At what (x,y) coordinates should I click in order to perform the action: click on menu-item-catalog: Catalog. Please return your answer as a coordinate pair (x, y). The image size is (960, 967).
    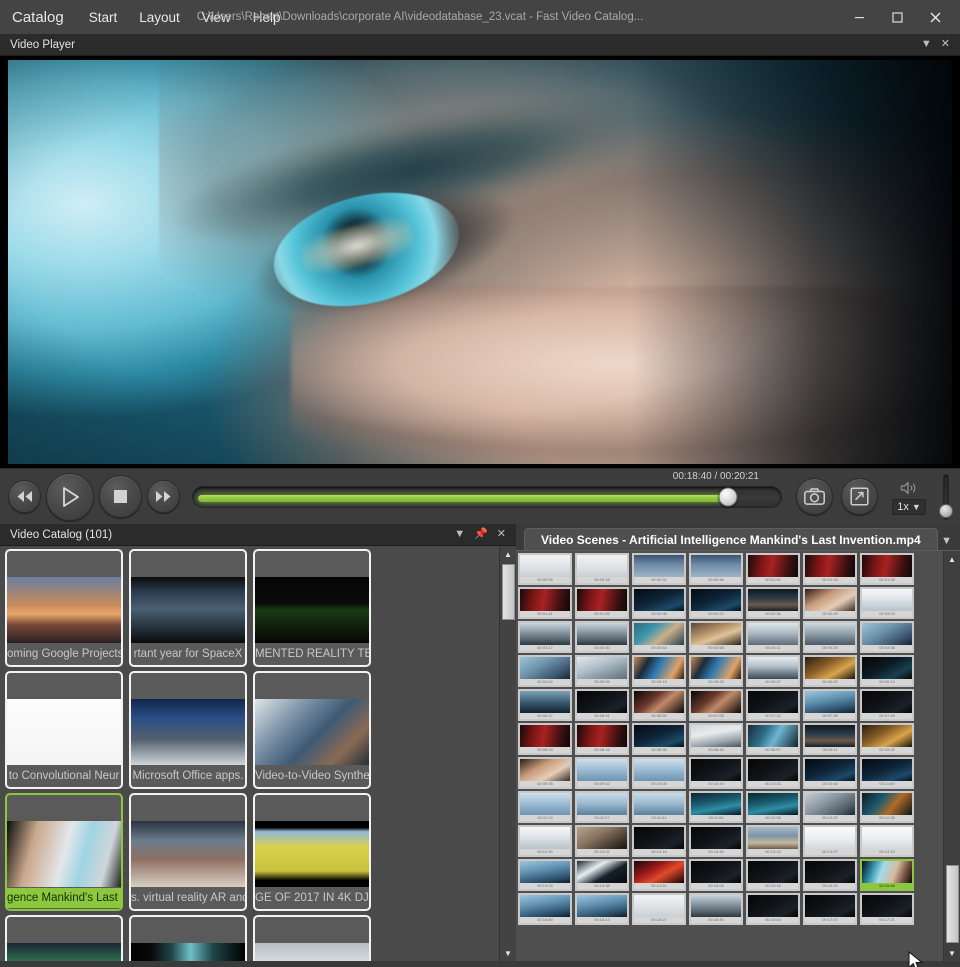
    Looking at the image, I should click on (44, 17).